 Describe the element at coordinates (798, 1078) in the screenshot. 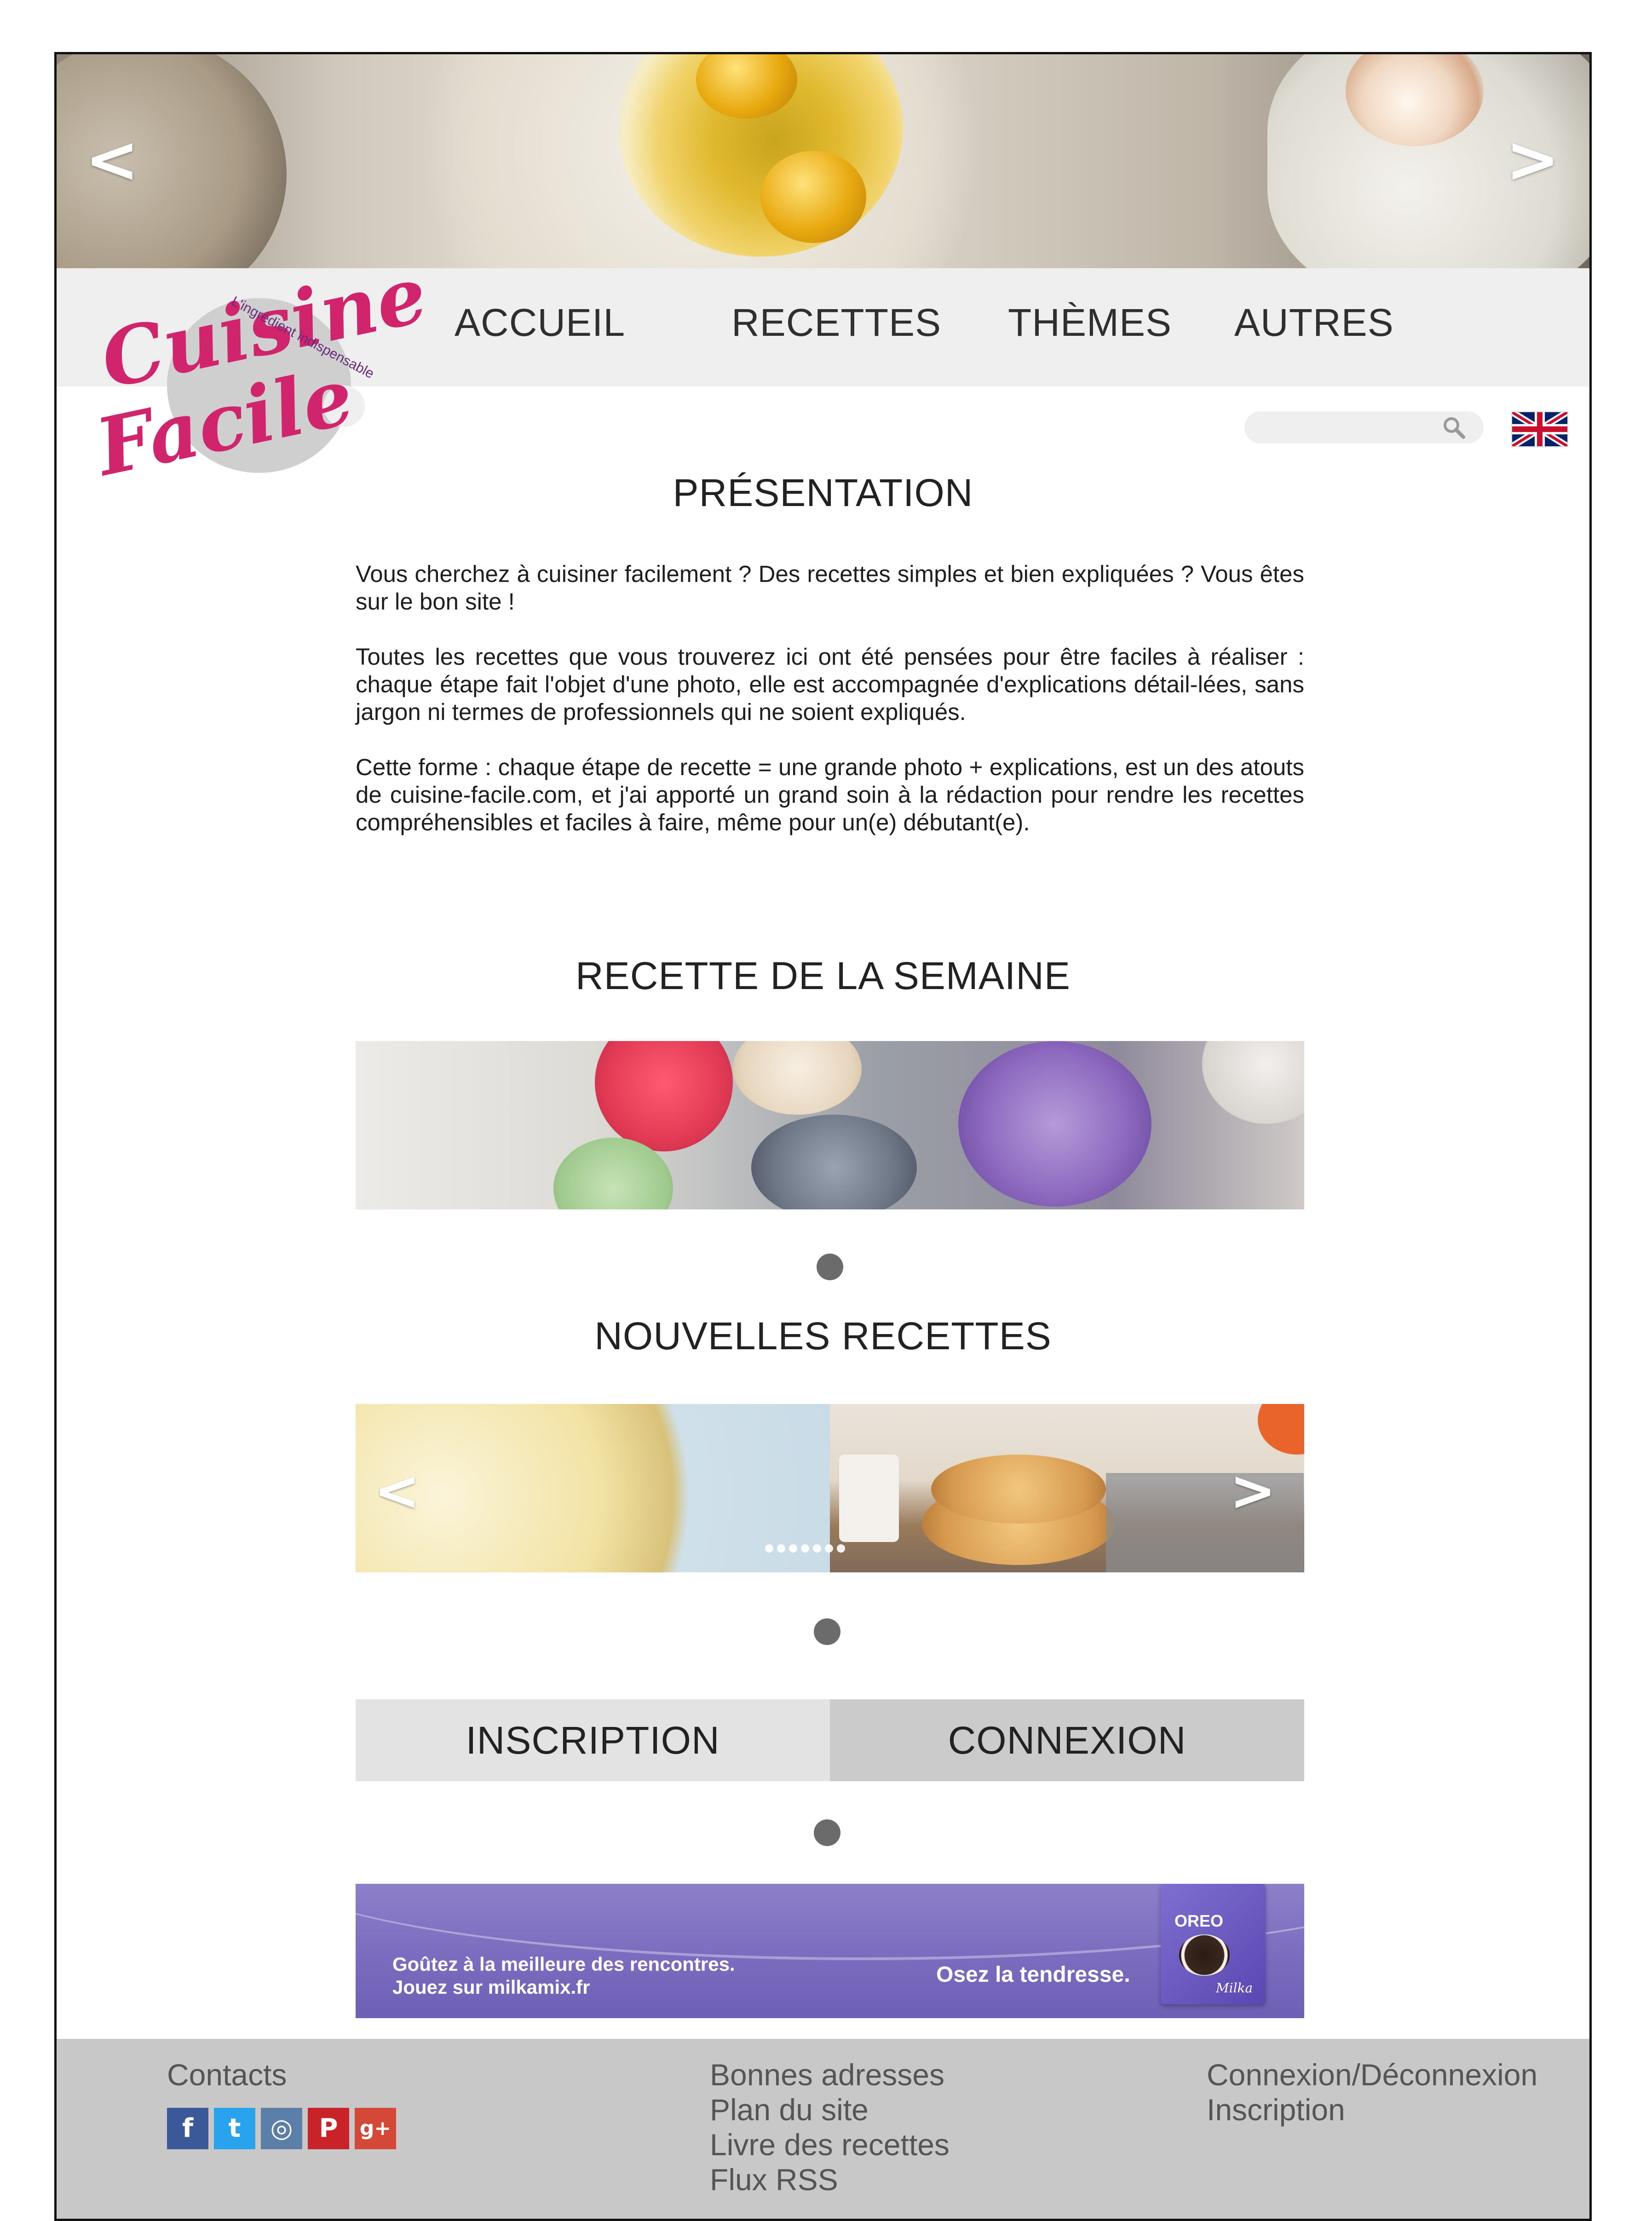

I see `macaron-cream` at that location.